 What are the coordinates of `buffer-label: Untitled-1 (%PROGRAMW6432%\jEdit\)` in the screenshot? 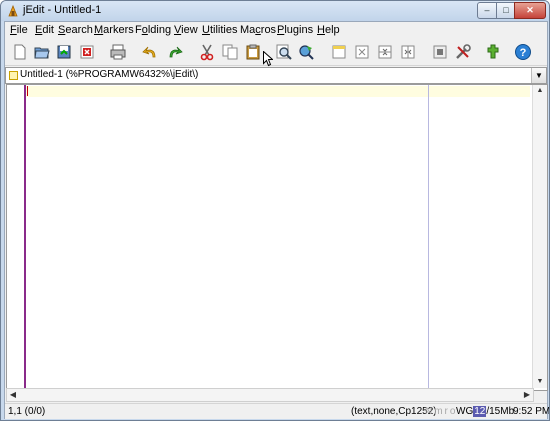 It's located at (109, 74).